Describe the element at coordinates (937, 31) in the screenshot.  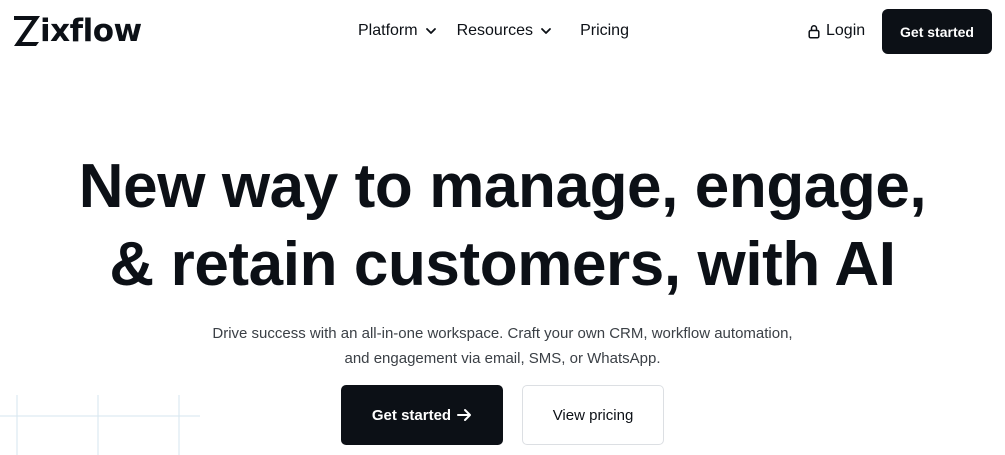
I see `header-get-started-button: Get started` at that location.